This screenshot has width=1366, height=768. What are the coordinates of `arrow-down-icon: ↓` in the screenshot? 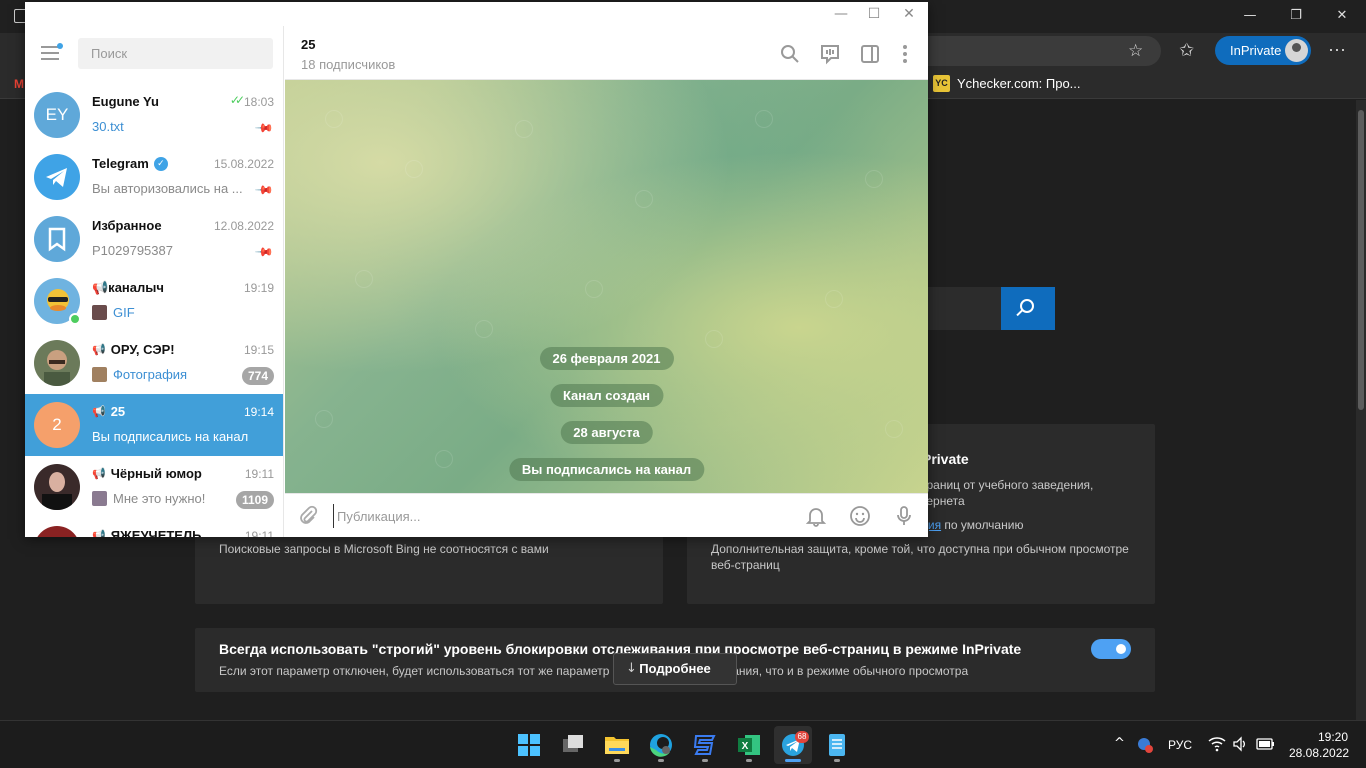 It's located at (631, 668).